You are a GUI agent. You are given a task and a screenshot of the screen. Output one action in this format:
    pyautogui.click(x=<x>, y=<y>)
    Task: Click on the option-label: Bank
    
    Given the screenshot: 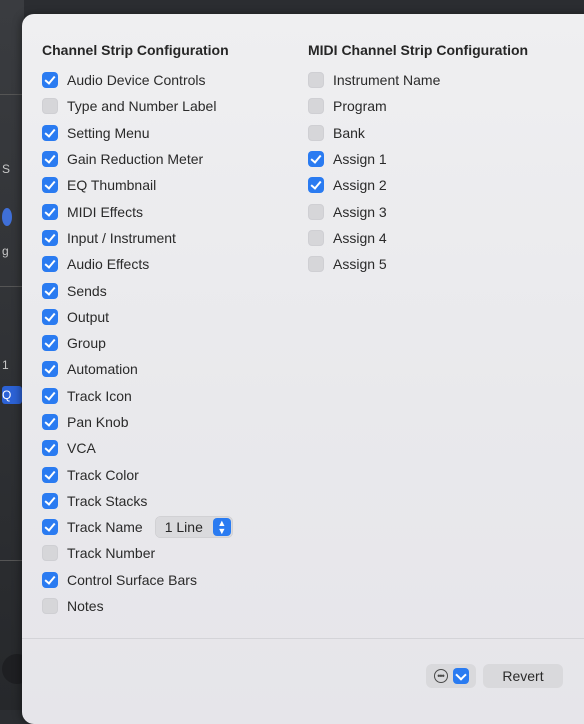 What is the action you would take?
    pyautogui.click(x=349, y=132)
    